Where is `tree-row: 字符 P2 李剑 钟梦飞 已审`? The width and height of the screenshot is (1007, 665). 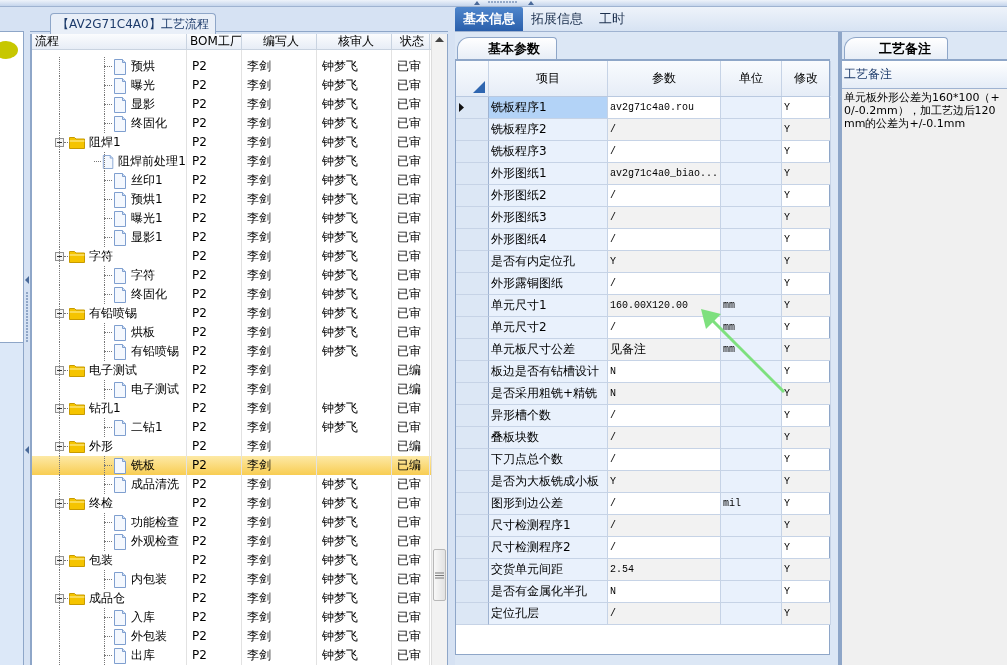
tree-row: 字符 P2 李剑 钟梦飞 已审 is located at coordinates (231, 256).